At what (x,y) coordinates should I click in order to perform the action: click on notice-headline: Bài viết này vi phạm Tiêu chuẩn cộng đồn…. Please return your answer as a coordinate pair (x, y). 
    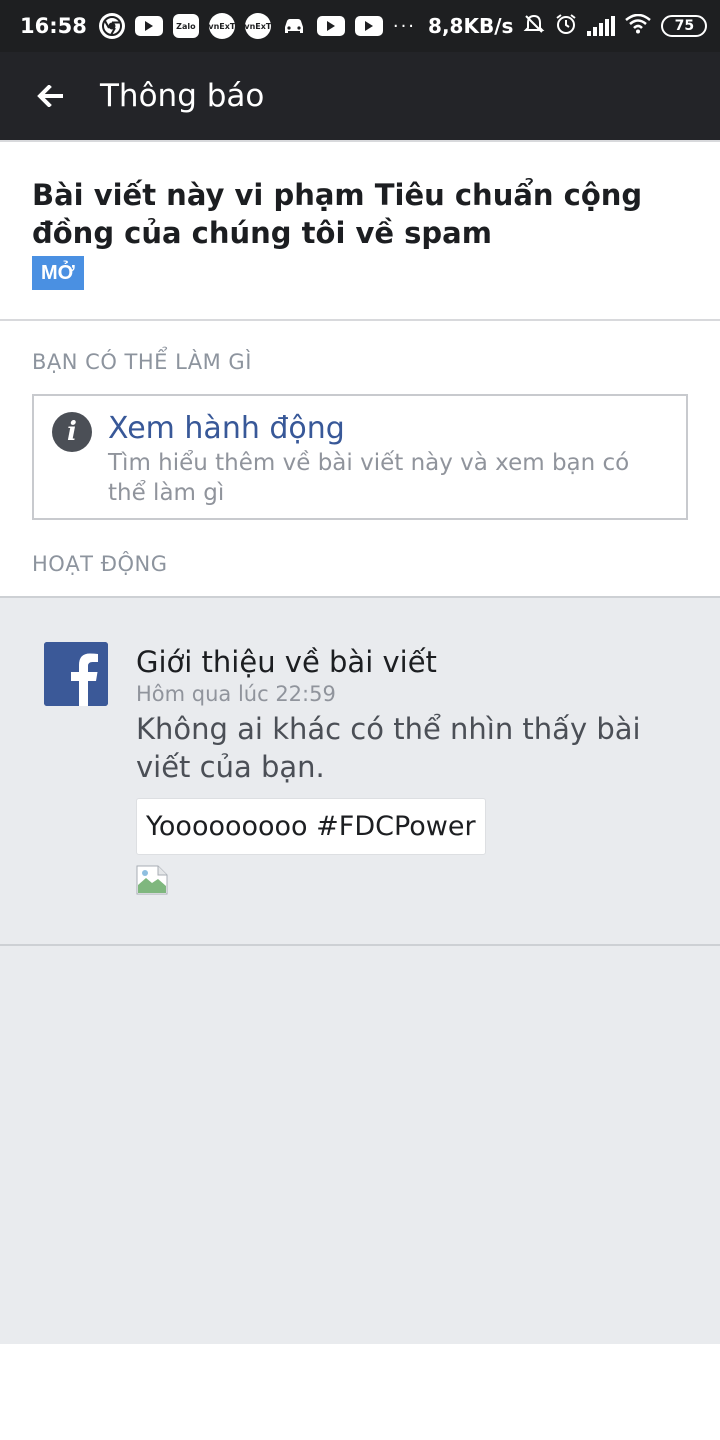
    Looking at the image, I should click on (337, 214).